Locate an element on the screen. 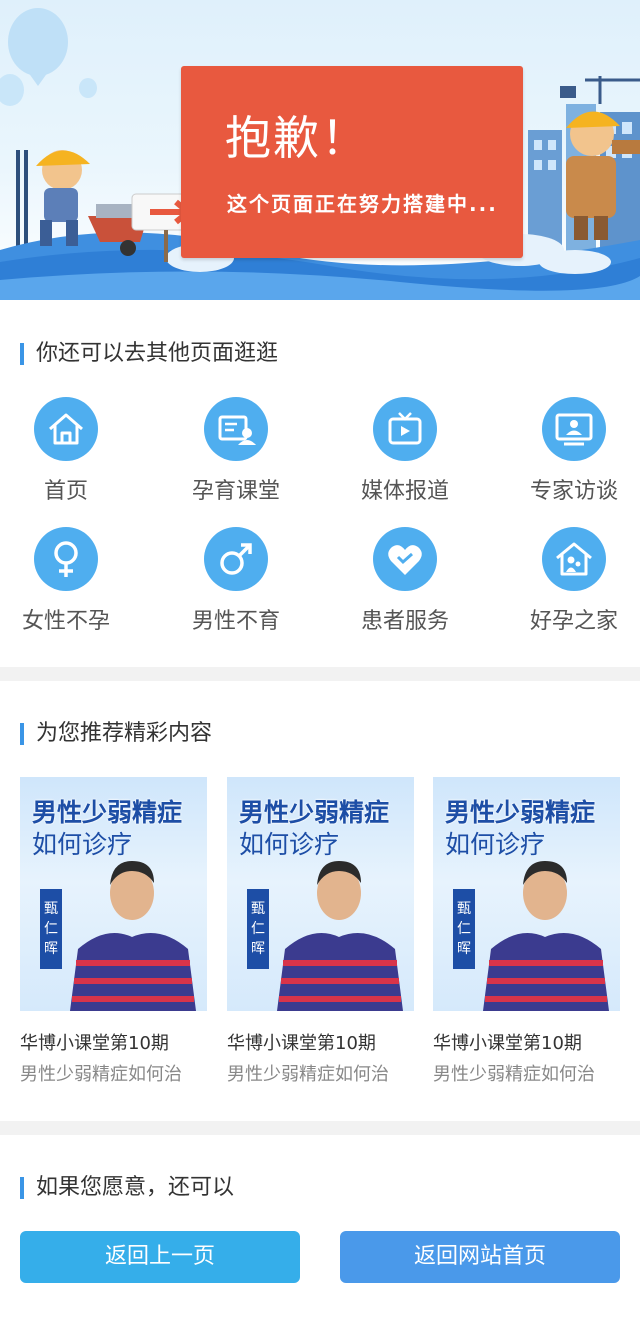 The width and height of the screenshot is (640, 1321). monitor-user-icon is located at coordinates (574, 429).